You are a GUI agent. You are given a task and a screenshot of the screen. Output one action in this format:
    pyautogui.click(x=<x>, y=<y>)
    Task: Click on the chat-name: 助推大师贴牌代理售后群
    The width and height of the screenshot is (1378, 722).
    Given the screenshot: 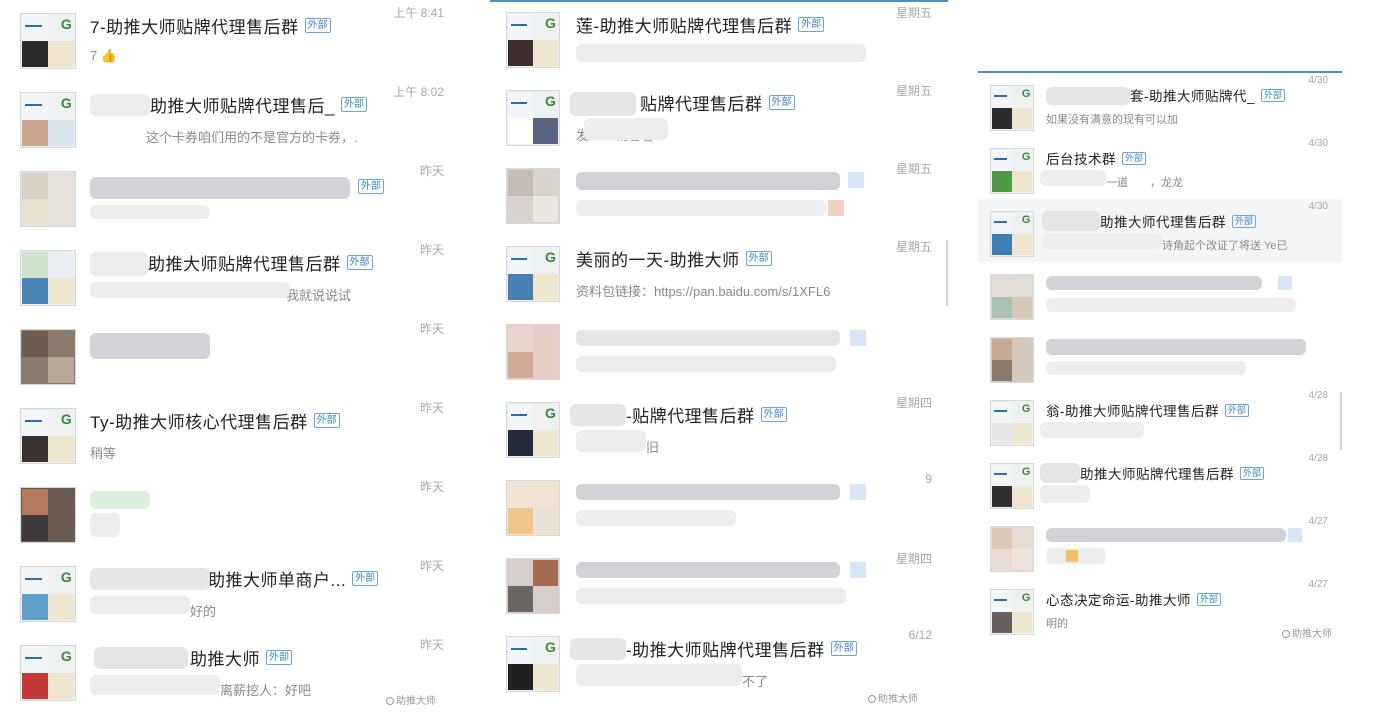 What is the action you would take?
    pyautogui.click(x=244, y=264)
    